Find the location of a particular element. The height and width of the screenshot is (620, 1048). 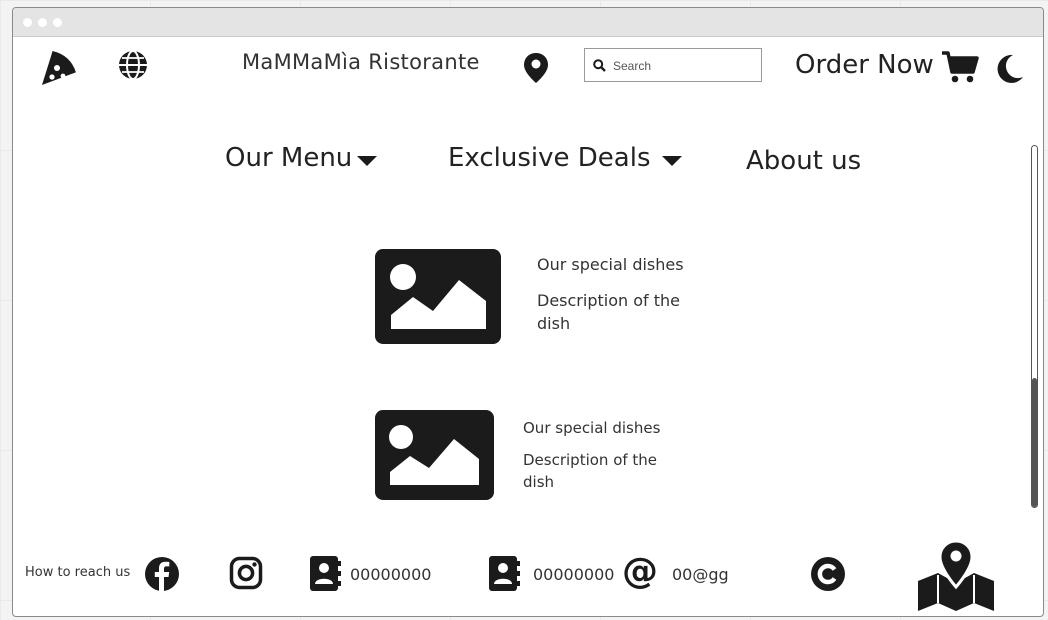

moon-icon is located at coordinates (1009, 69).